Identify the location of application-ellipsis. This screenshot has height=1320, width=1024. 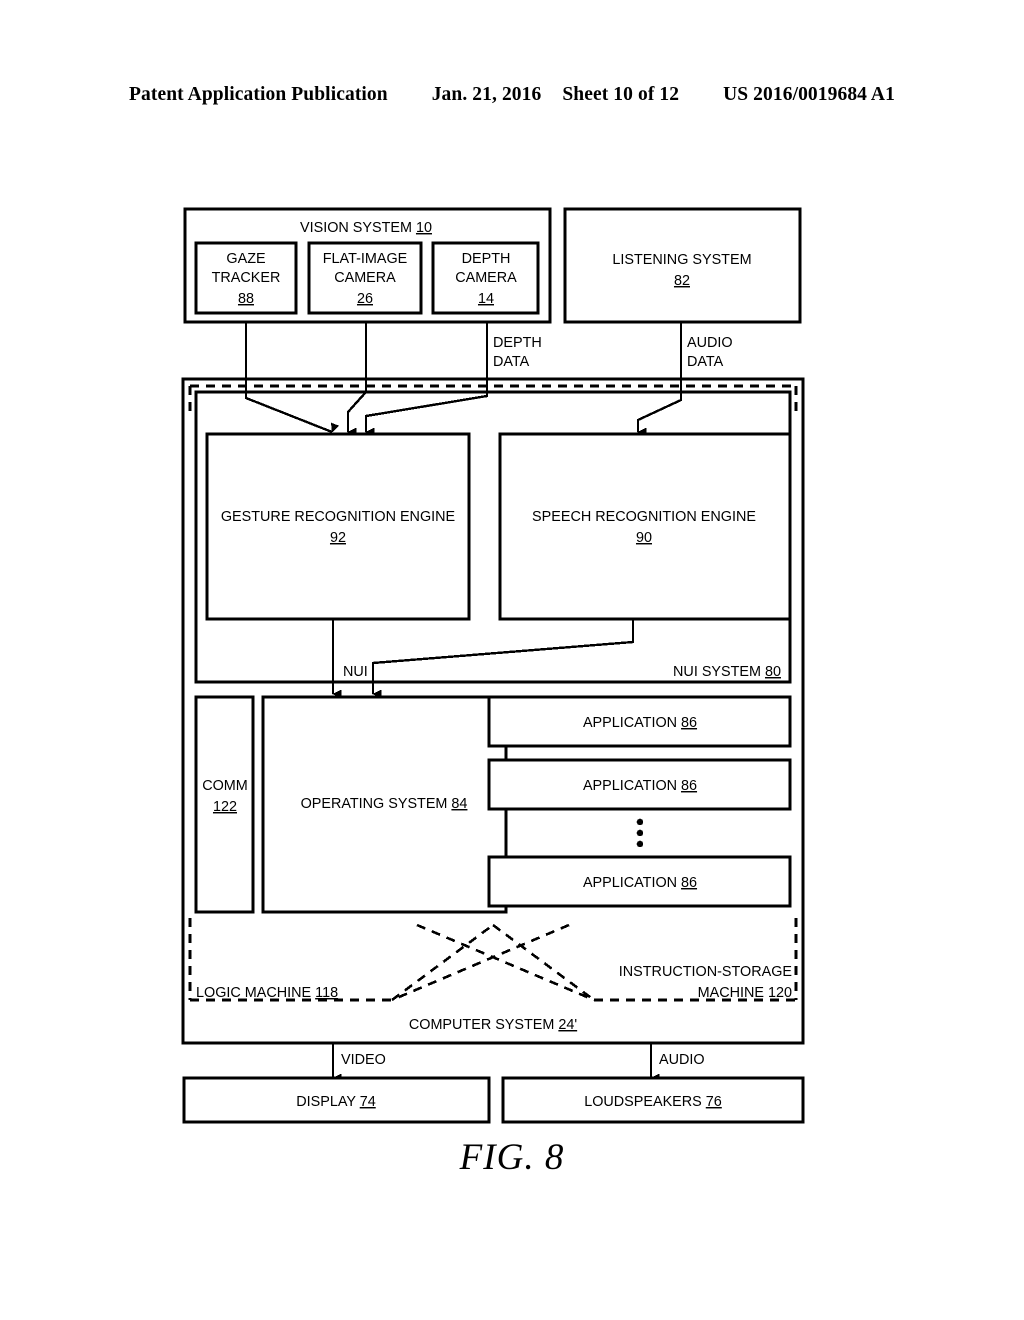
(640, 833).